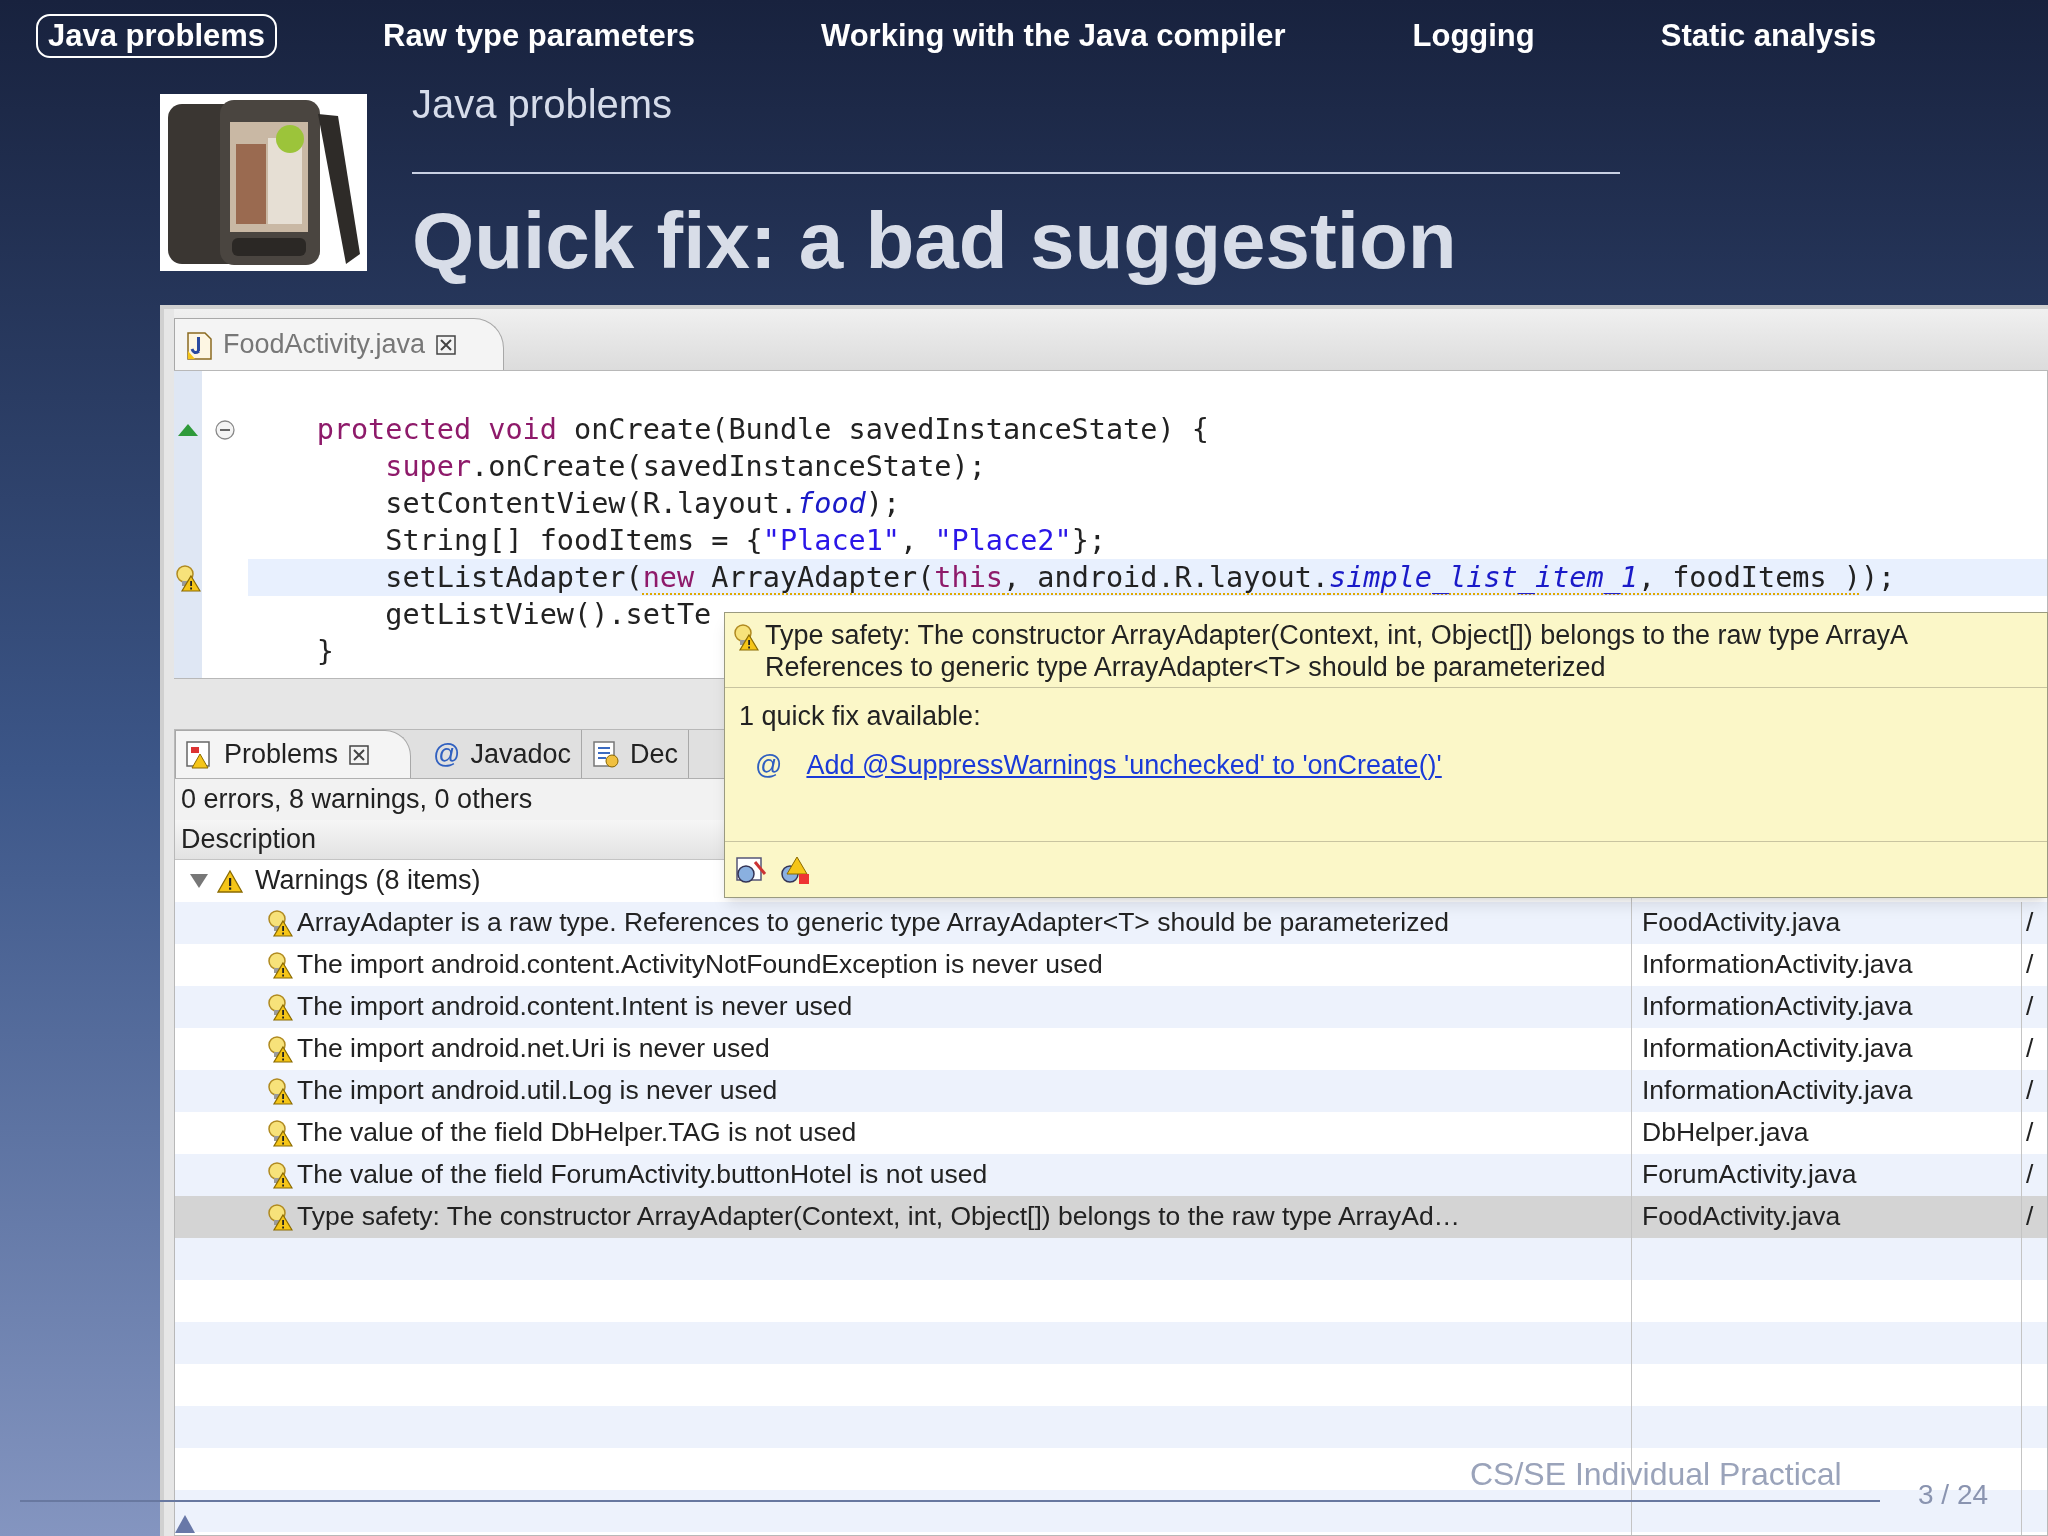 The width and height of the screenshot is (2048, 1536). I want to click on description-text: The value of the field DbHelper.TAG is not used, so click(577, 1132).